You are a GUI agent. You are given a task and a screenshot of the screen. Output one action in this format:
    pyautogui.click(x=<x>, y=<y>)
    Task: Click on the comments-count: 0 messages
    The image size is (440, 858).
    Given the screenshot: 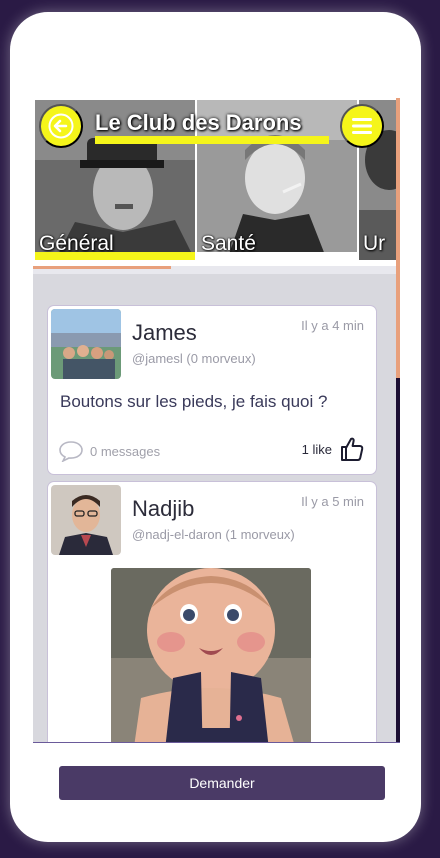 What is the action you would take?
    pyautogui.click(x=125, y=451)
    